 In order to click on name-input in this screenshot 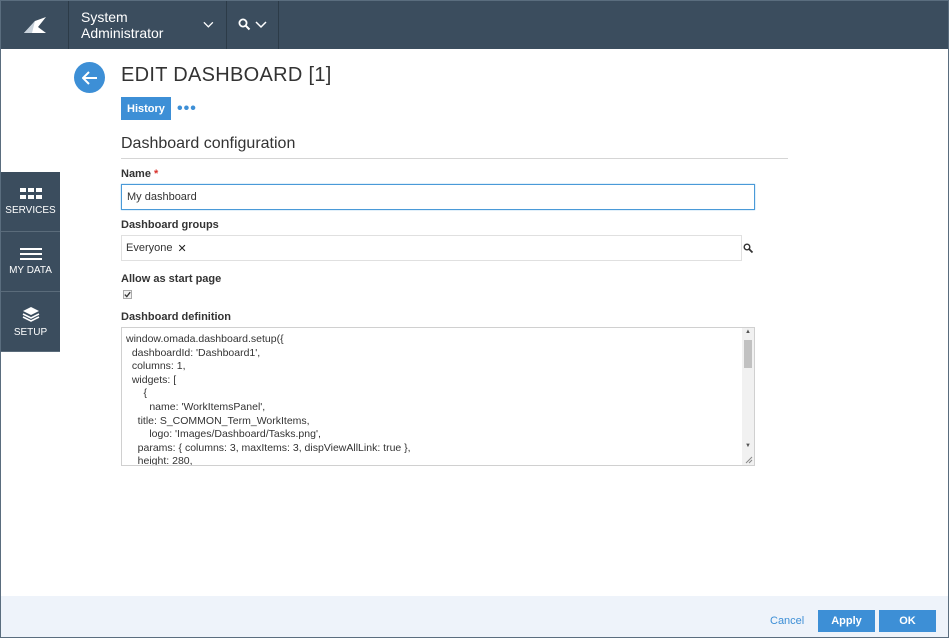, I will do `click(438, 197)`.